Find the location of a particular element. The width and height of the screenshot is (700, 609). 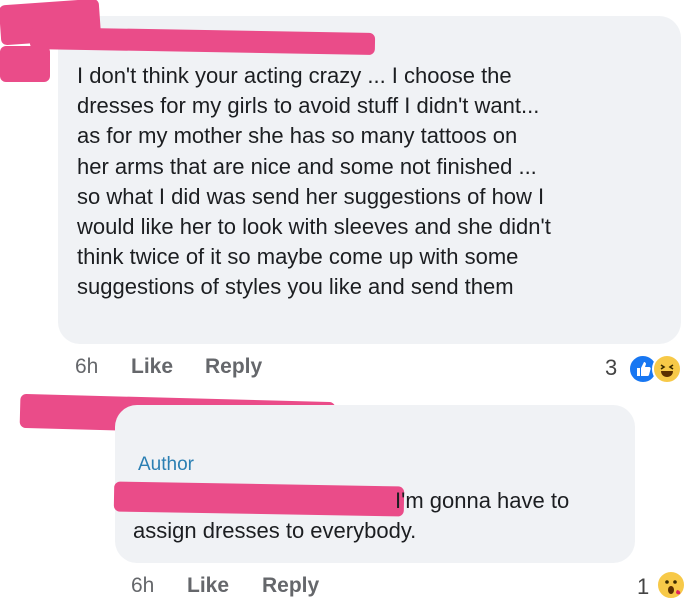

wow-icon is located at coordinates (671, 585).